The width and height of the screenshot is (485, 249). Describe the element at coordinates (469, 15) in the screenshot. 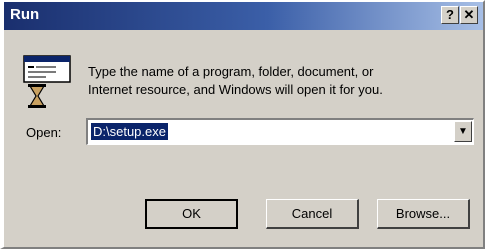

I see `close-button: ✕` at that location.